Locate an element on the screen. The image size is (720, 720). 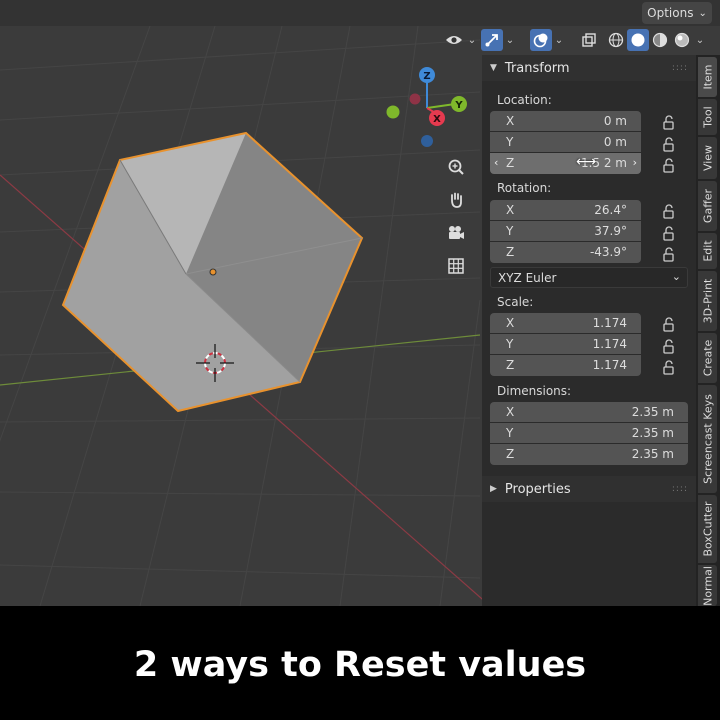
chevron-right-icon: › is located at coordinates (635, 162).